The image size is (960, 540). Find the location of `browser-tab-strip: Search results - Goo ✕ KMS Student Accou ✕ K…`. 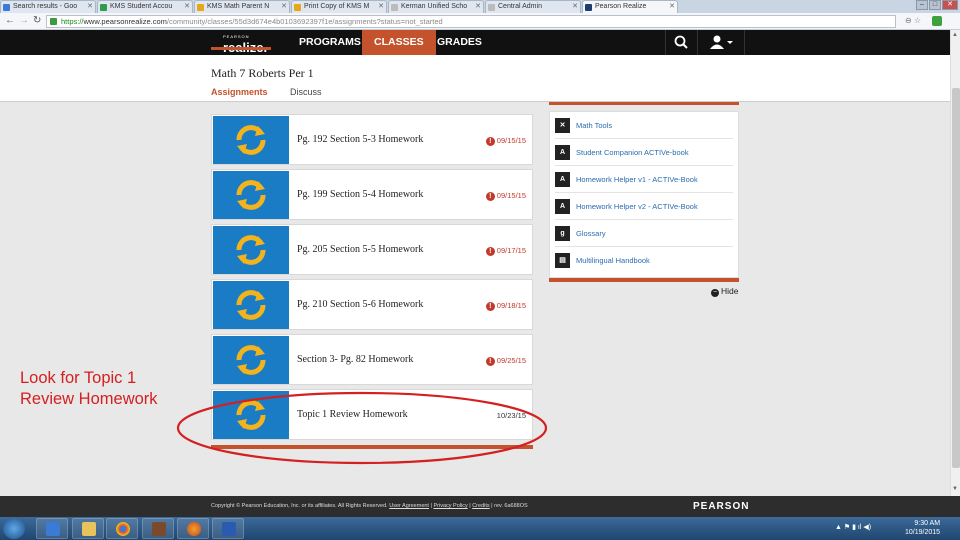

browser-tab-strip: Search results - Goo ✕ KMS Student Accou ✕ K… is located at coordinates (480, 6).